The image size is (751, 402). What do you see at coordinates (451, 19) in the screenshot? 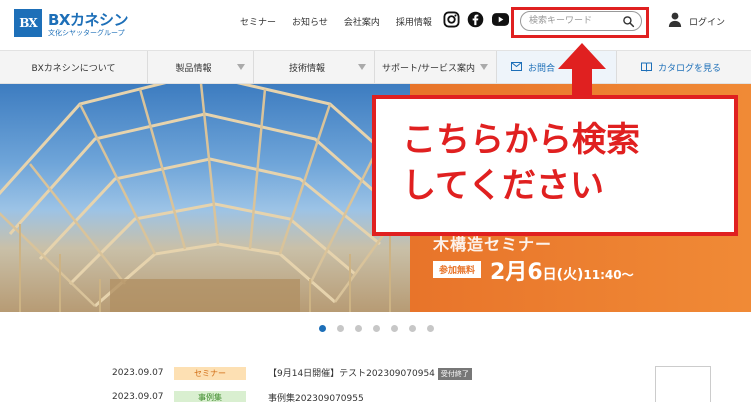
I see `instagram-icon` at bounding box center [451, 19].